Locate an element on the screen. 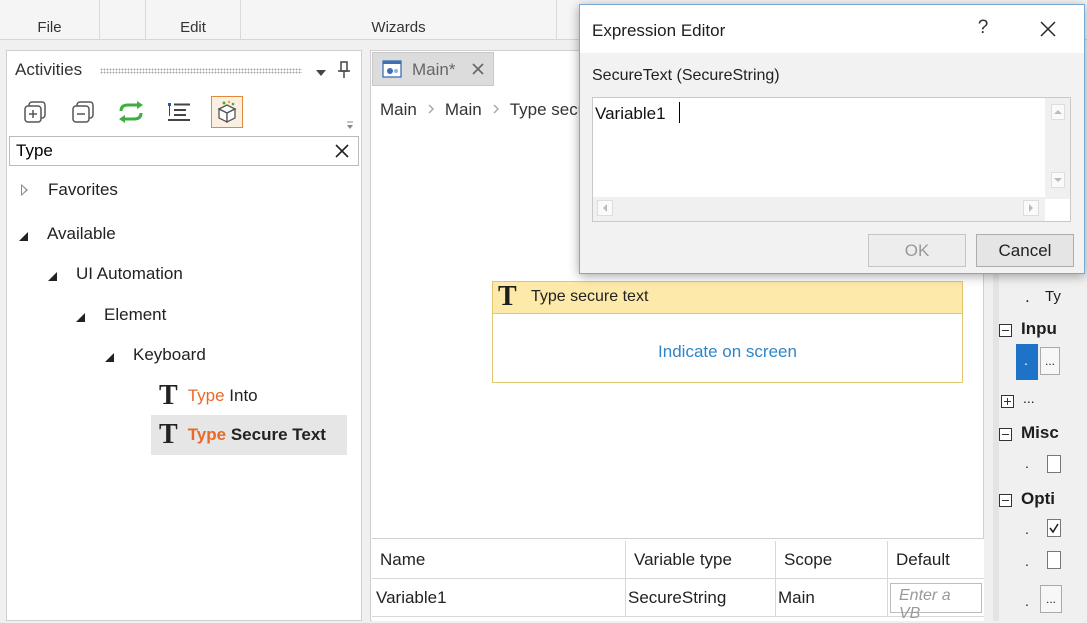 The height and width of the screenshot is (623, 1087). vertical-scrollbar is located at coordinates (1057, 148).